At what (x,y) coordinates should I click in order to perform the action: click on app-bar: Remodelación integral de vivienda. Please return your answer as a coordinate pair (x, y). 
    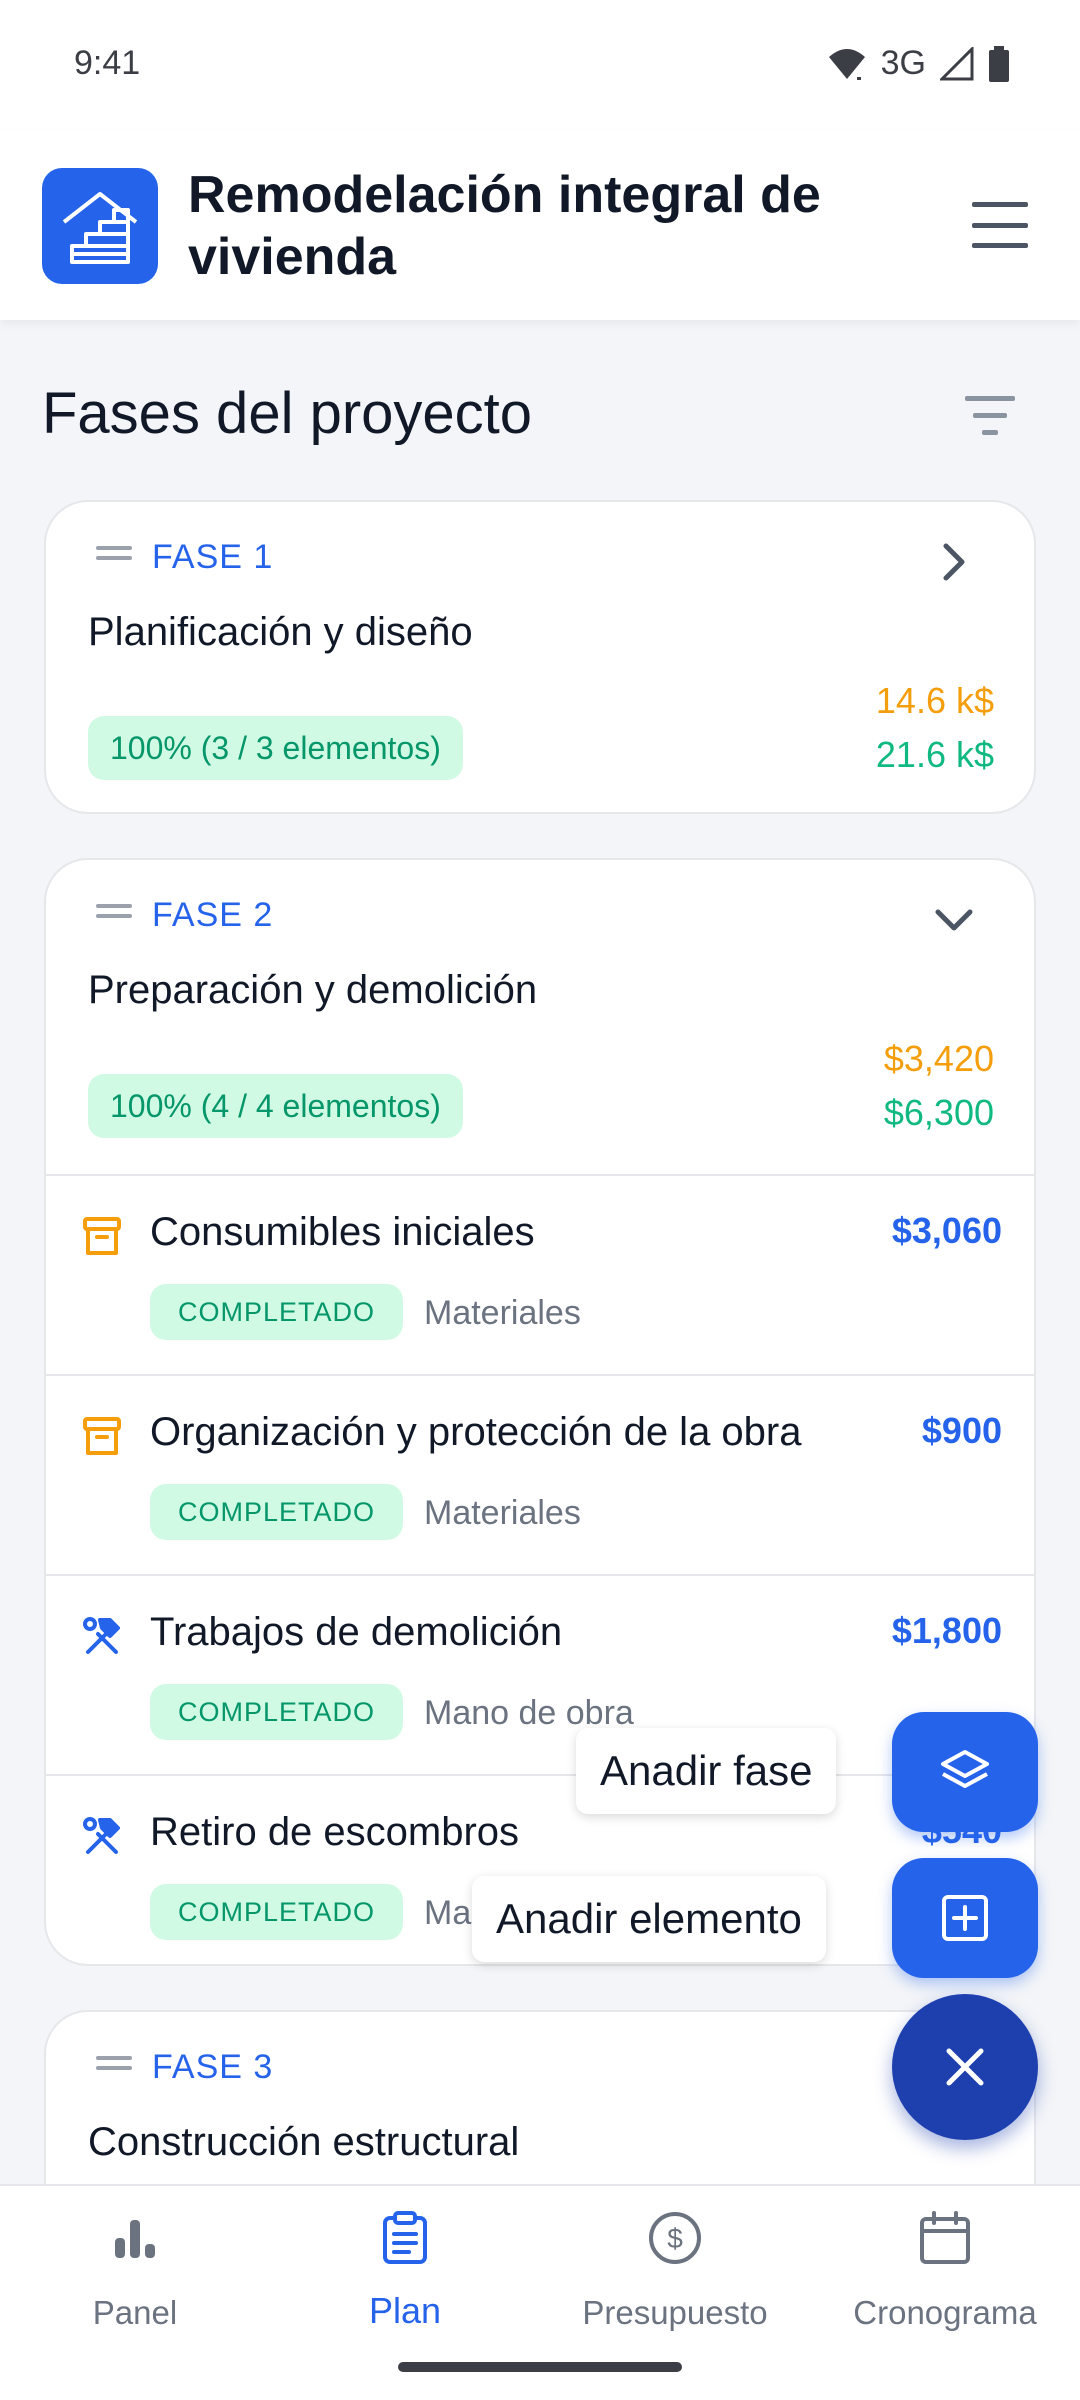
    Looking at the image, I should click on (540, 225).